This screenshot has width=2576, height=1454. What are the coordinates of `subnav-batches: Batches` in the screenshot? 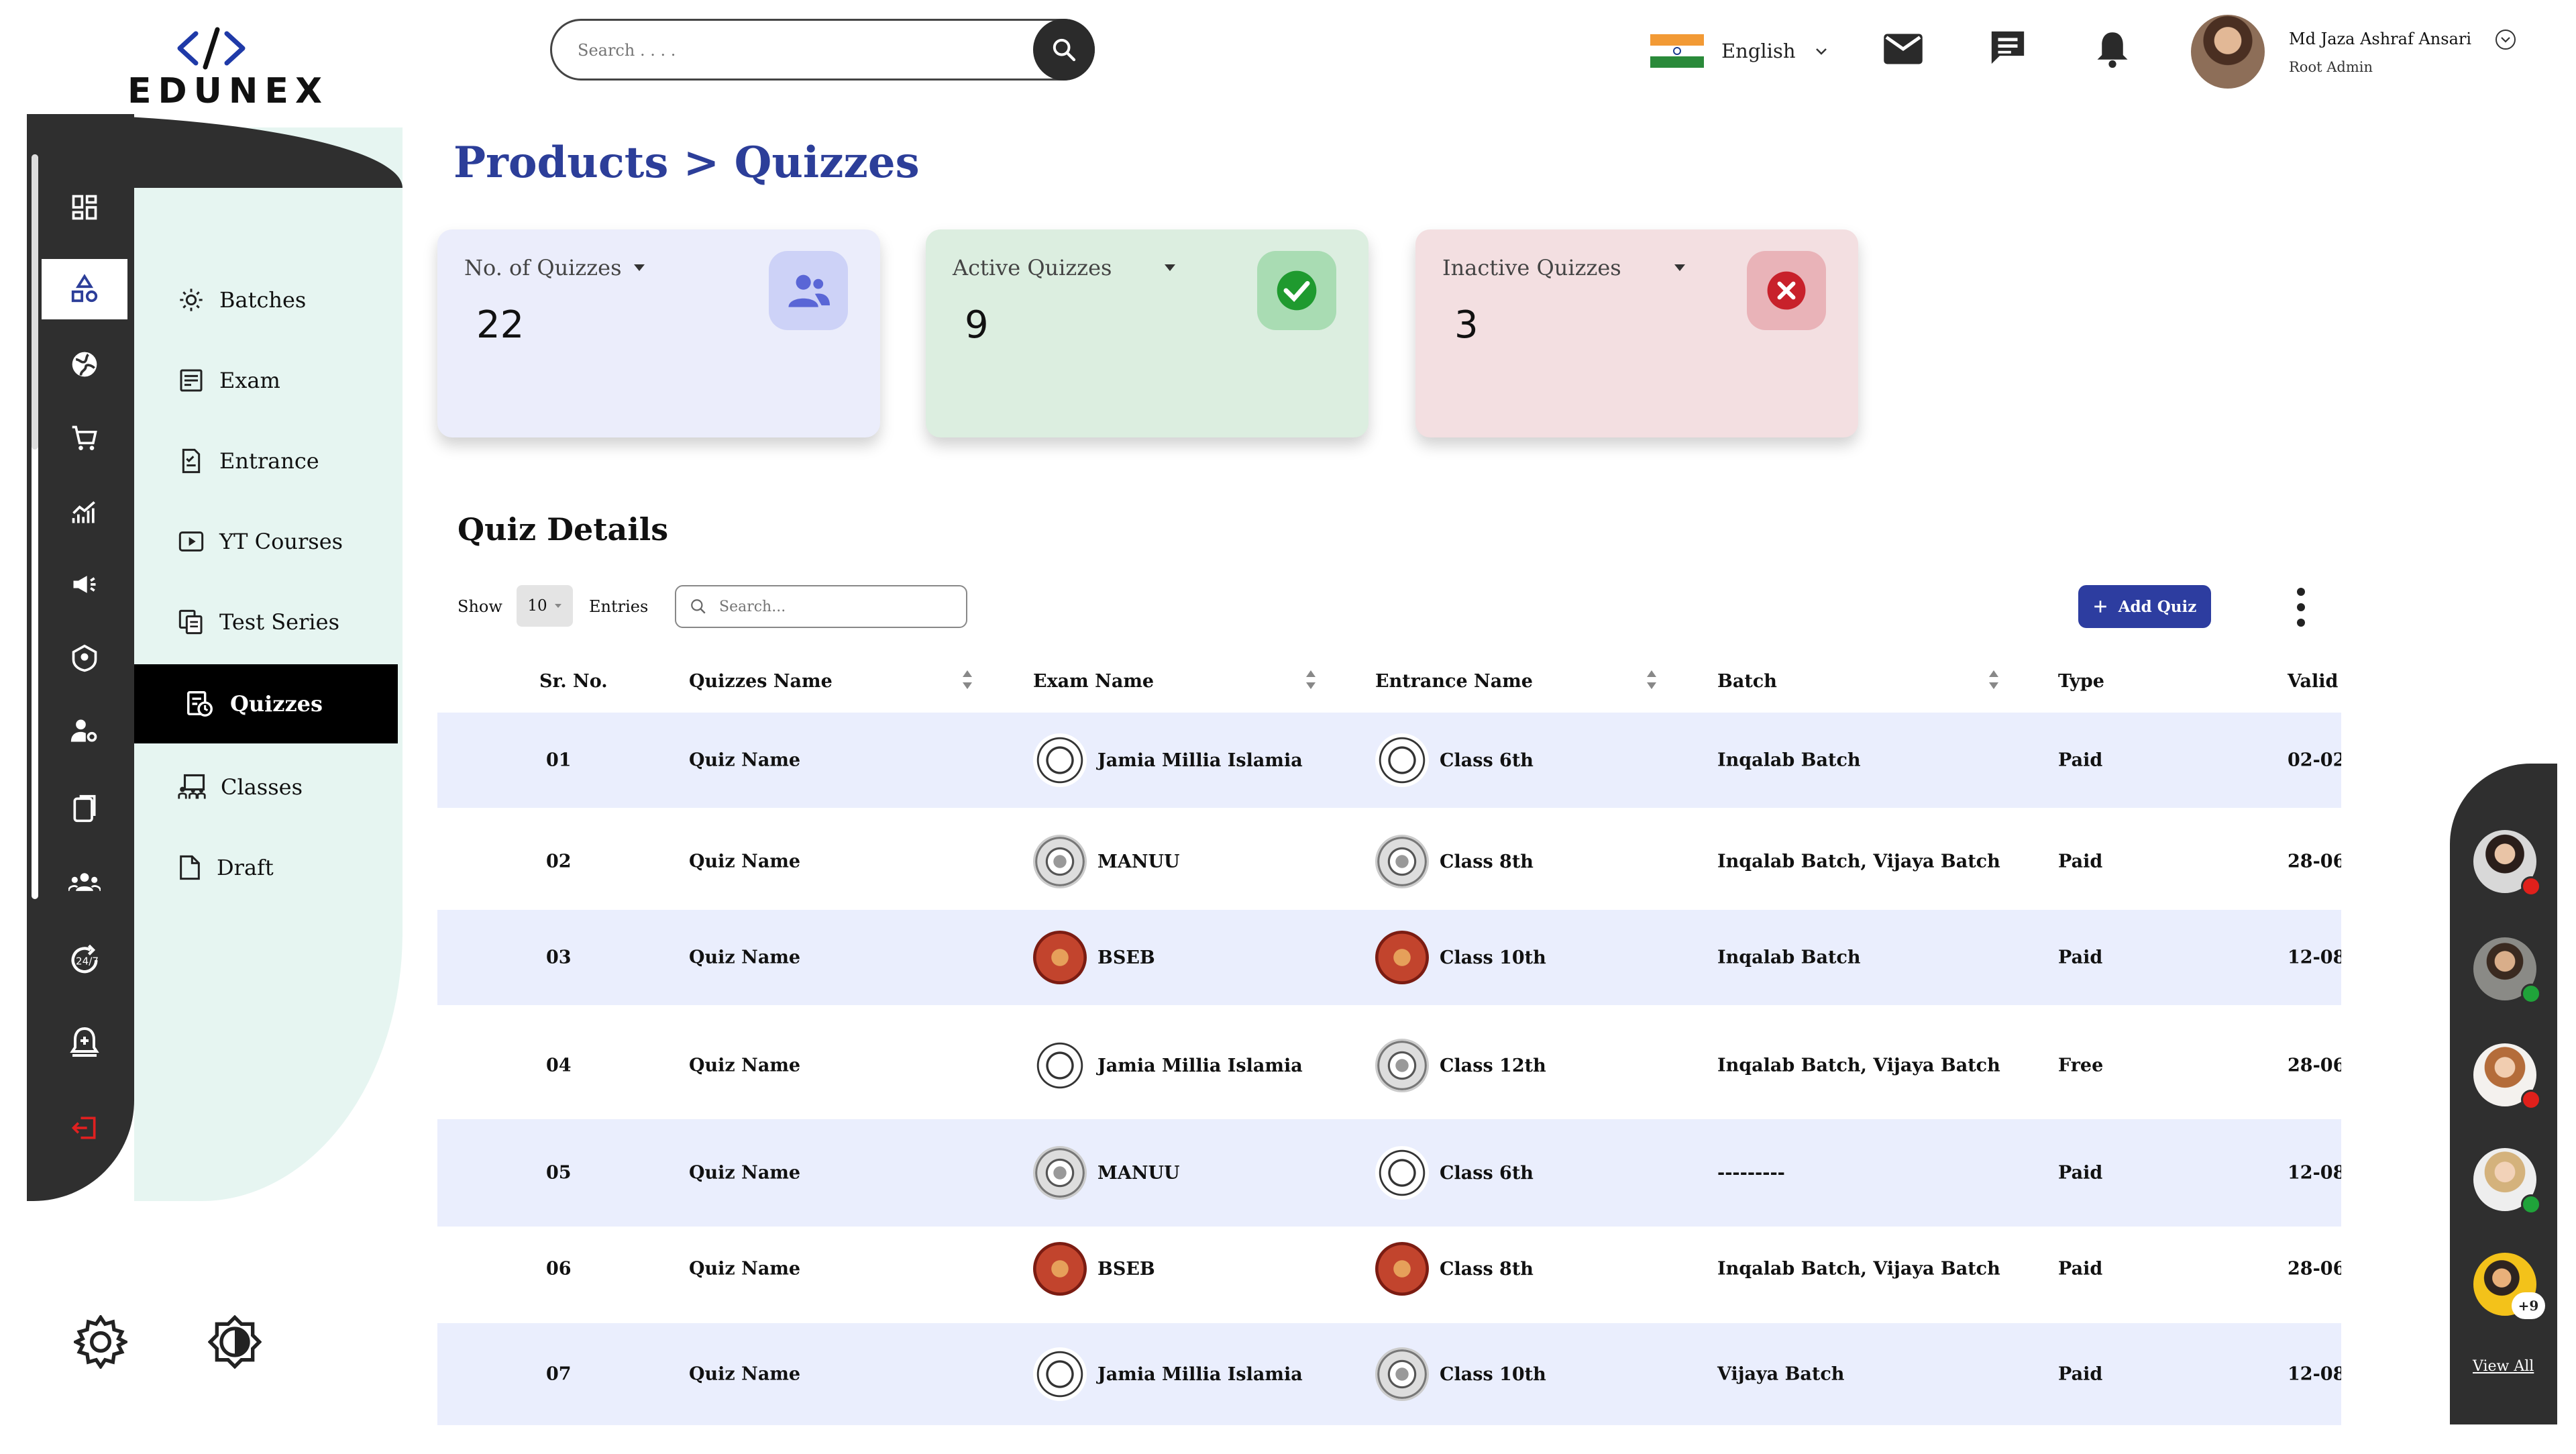 It's located at (285, 300).